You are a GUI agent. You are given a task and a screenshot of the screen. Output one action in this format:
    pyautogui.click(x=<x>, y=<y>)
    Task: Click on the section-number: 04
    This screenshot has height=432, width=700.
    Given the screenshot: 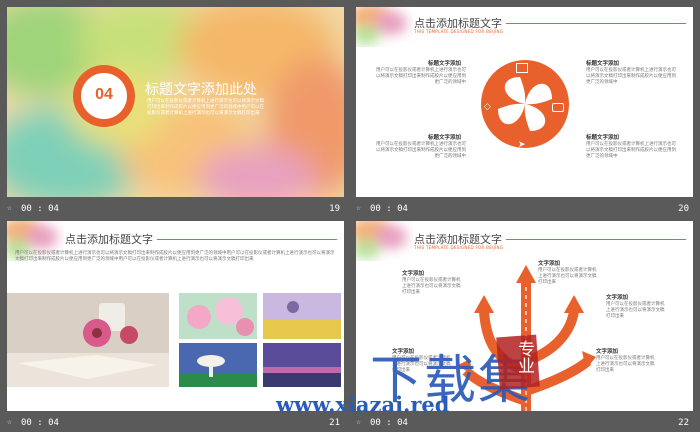 What is the action you would take?
    pyautogui.click(x=104, y=94)
    